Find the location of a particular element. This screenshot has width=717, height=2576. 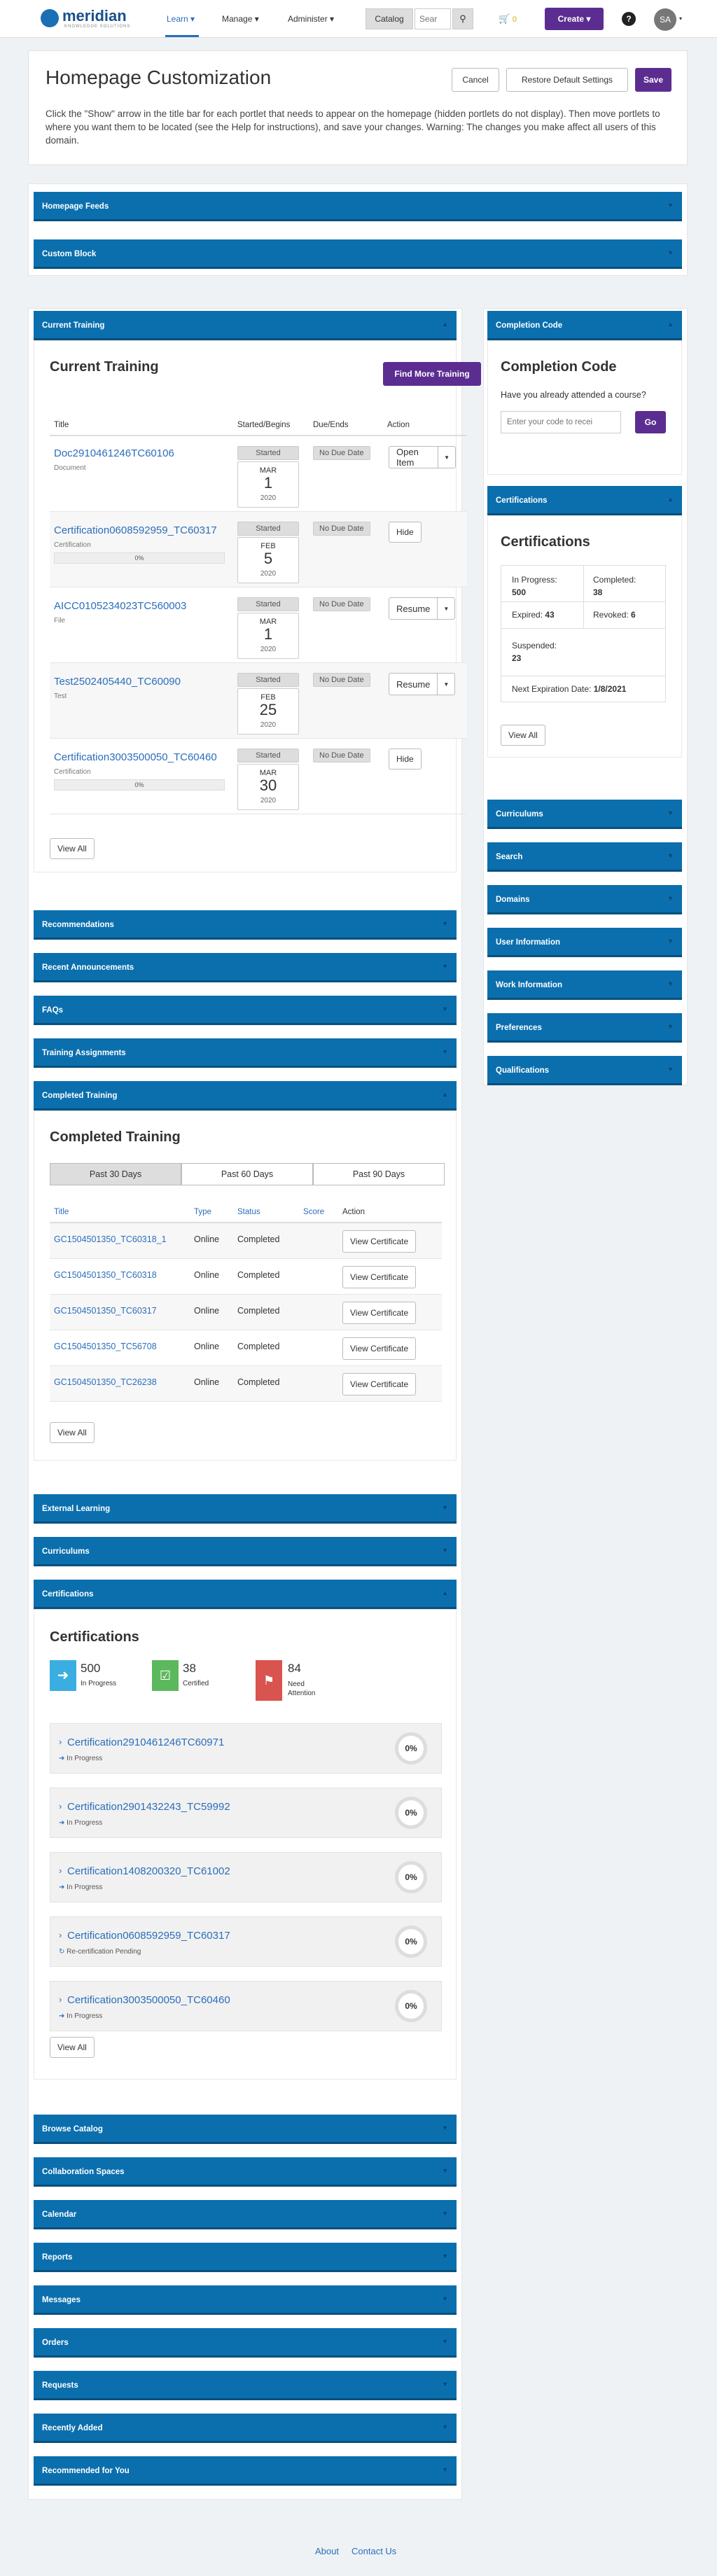

tab-past-60-days: Past 60 Days is located at coordinates (247, 1174).